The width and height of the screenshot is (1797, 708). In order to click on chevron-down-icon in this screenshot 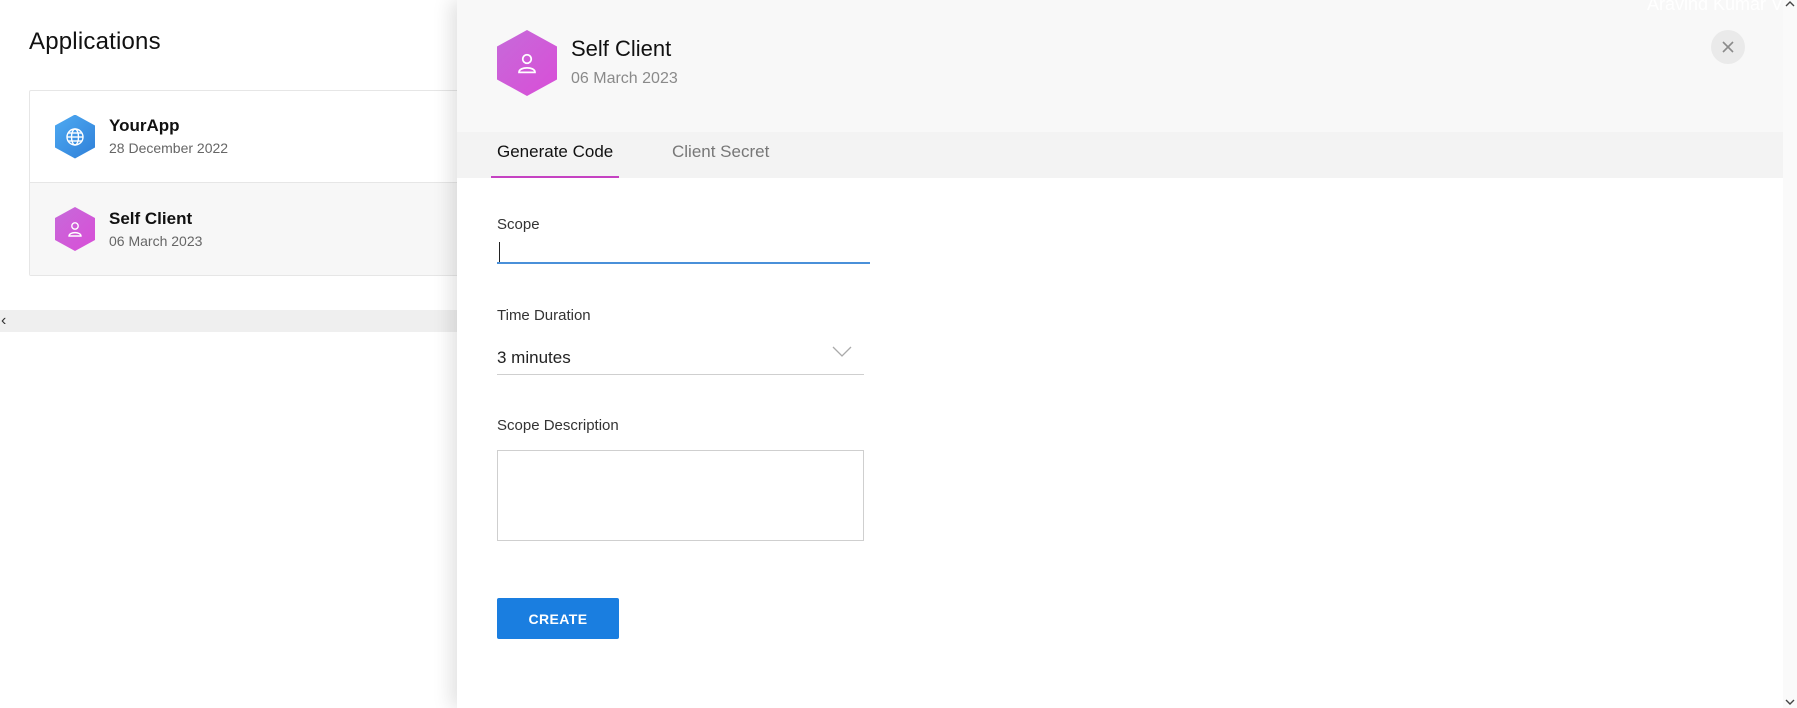, I will do `click(842, 351)`.